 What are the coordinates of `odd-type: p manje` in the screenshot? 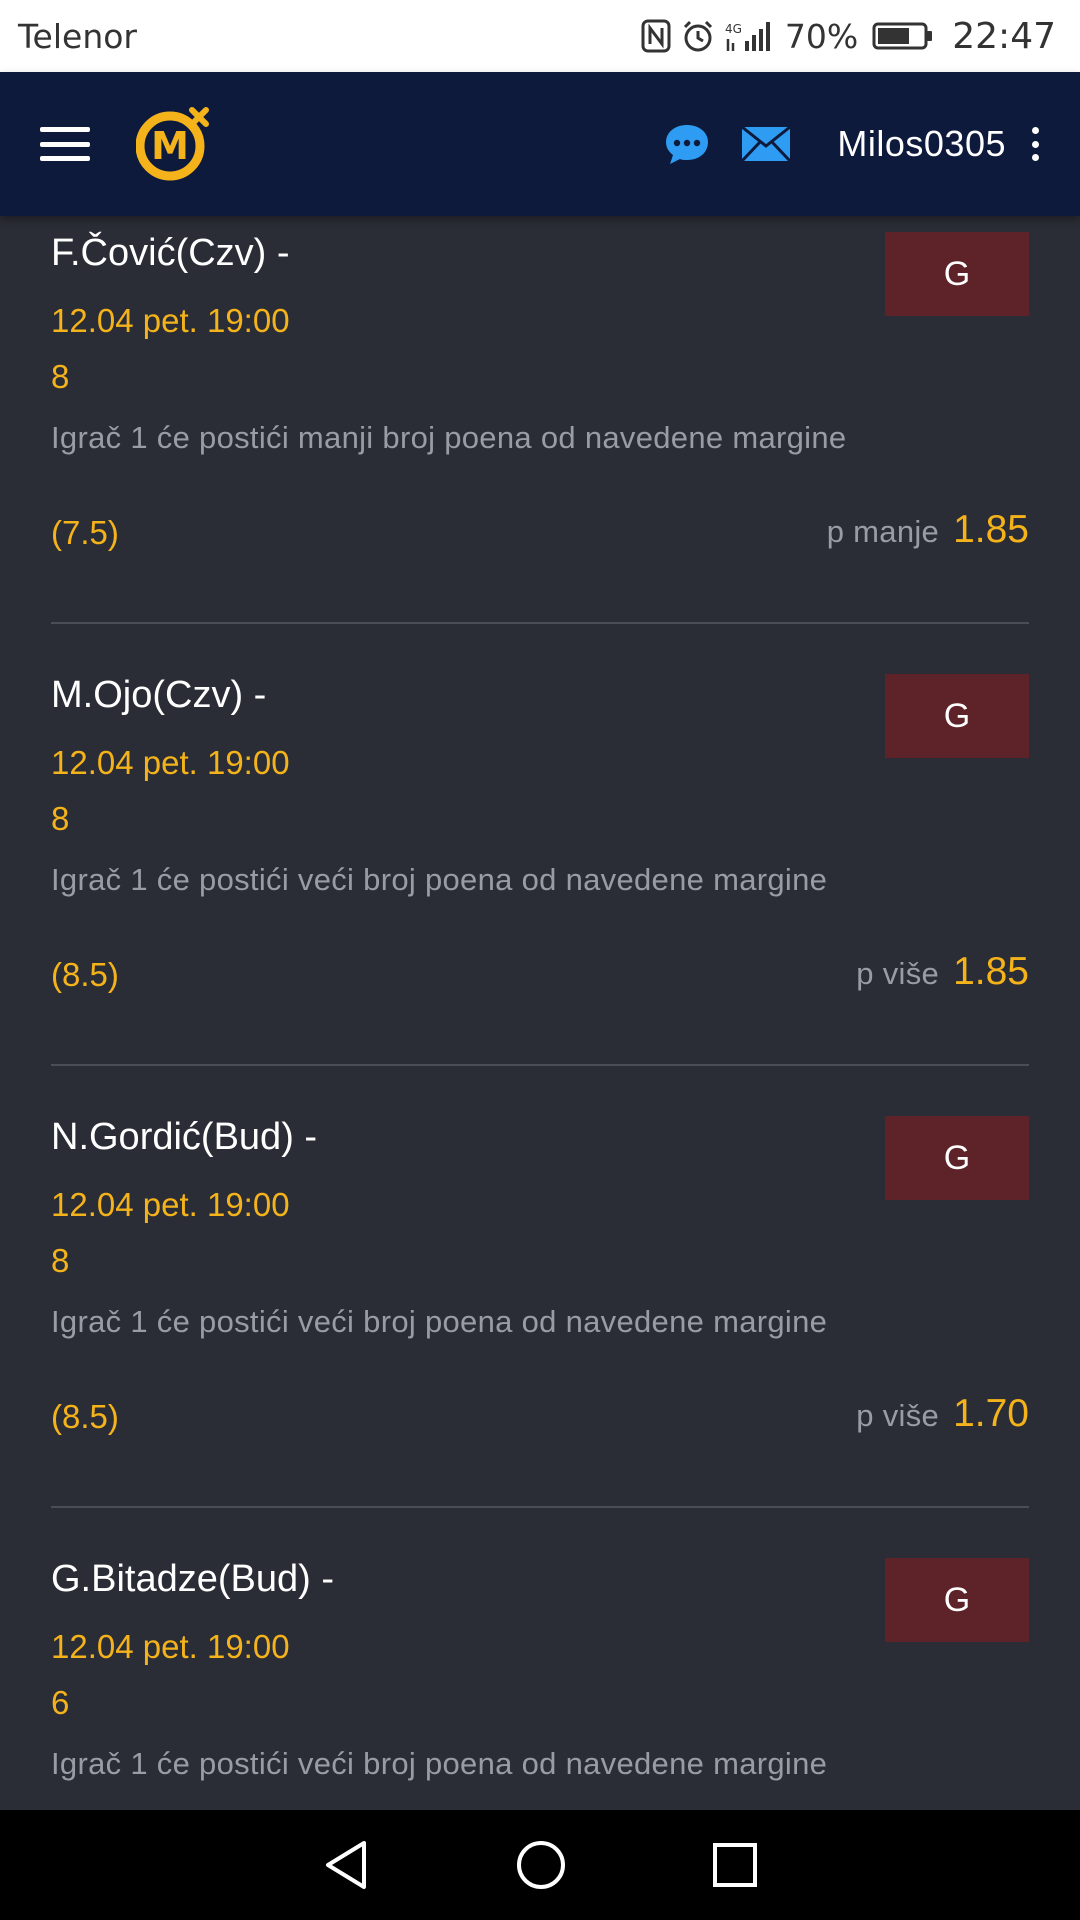 It's located at (883, 531).